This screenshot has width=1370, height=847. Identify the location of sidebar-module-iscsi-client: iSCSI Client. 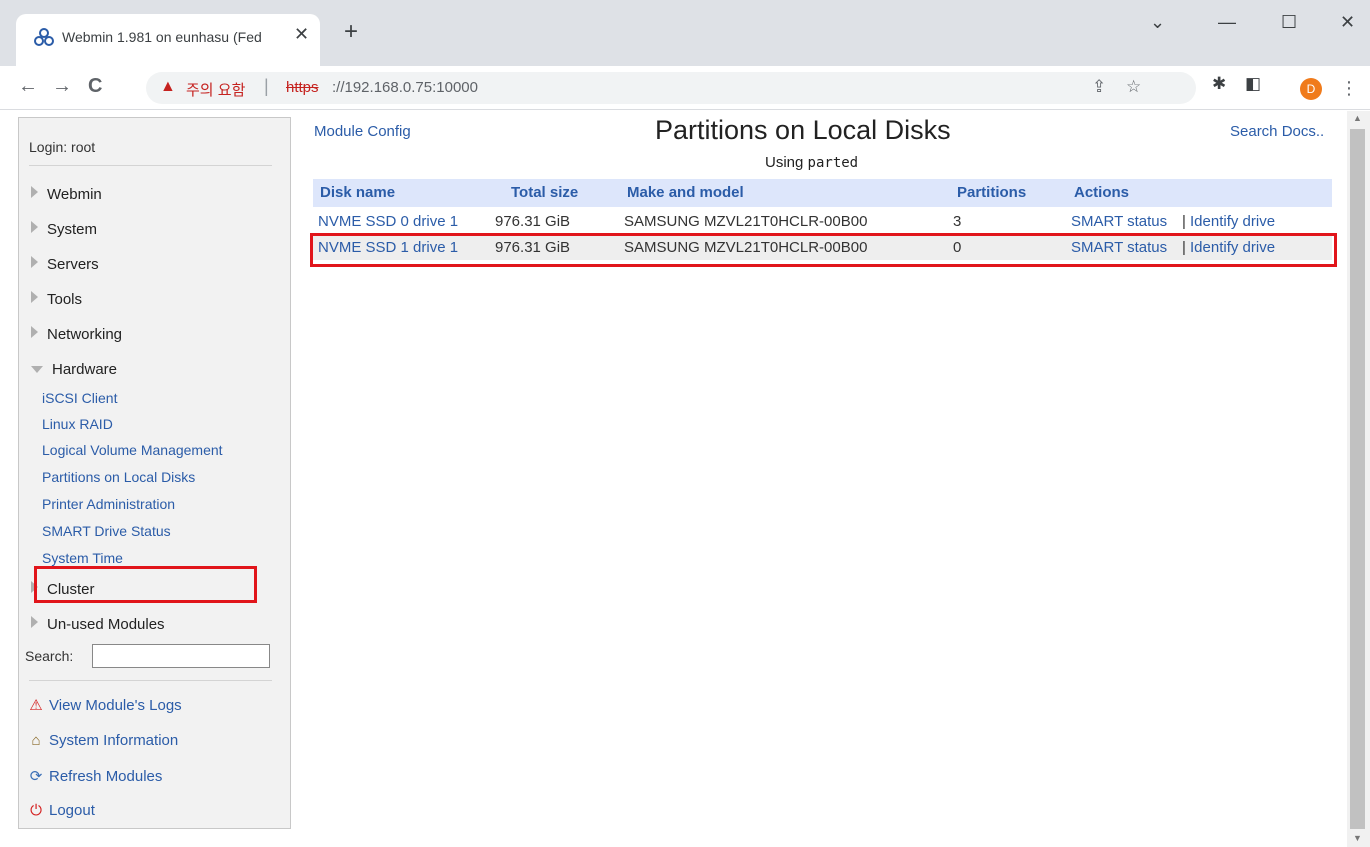
(79, 398).